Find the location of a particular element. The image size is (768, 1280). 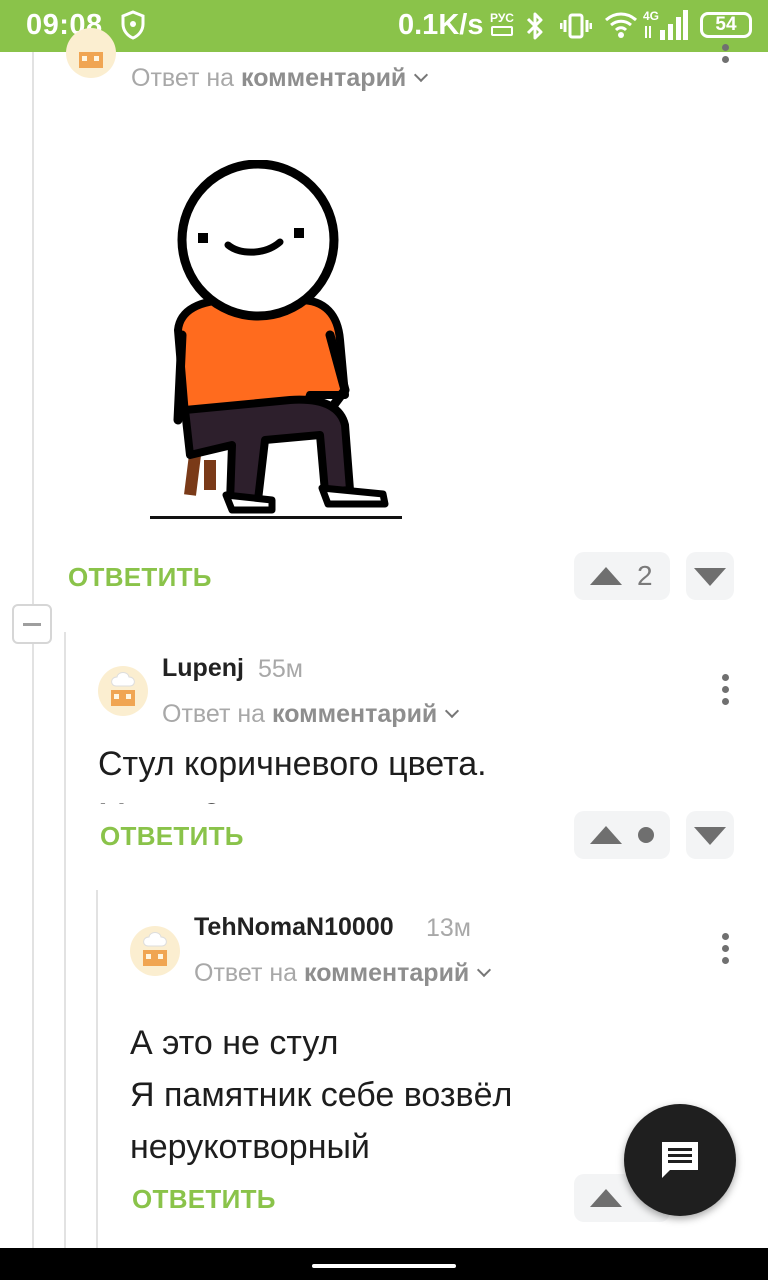

bluetooth-icon is located at coordinates (534, 26).